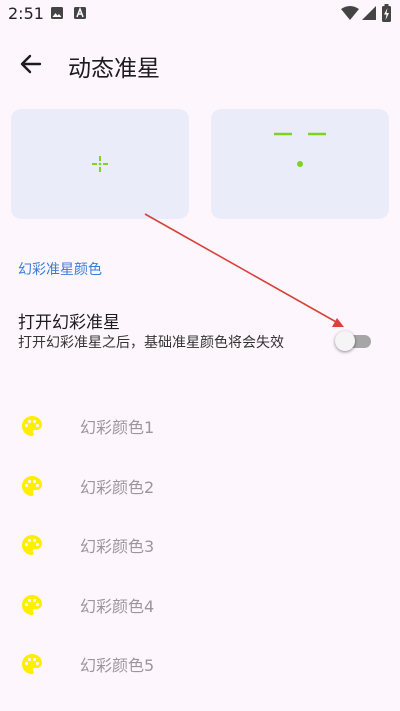  I want to click on color-item-3: 幻彩颜色3, so click(200, 545).